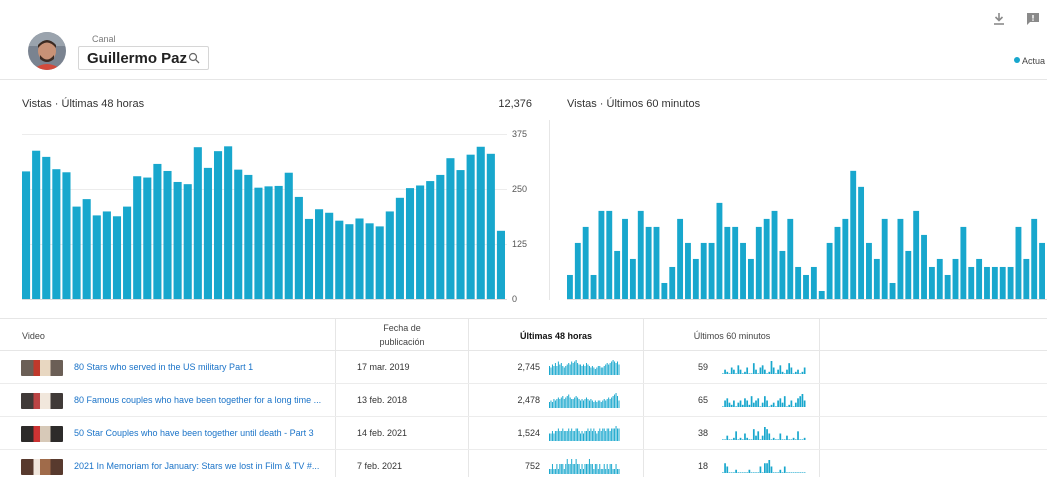 The image size is (1047, 477). What do you see at coordinates (402, 342) in the screenshot?
I see `column-header-published-line2: publicación` at bounding box center [402, 342].